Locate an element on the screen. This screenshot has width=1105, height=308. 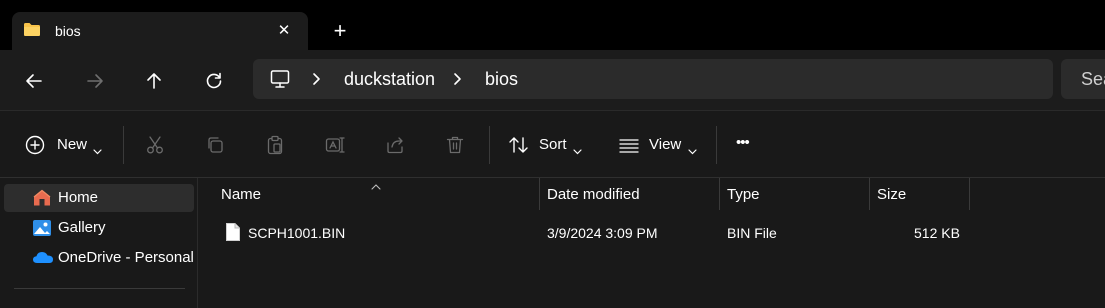
scissors-icon is located at coordinates (155, 145).